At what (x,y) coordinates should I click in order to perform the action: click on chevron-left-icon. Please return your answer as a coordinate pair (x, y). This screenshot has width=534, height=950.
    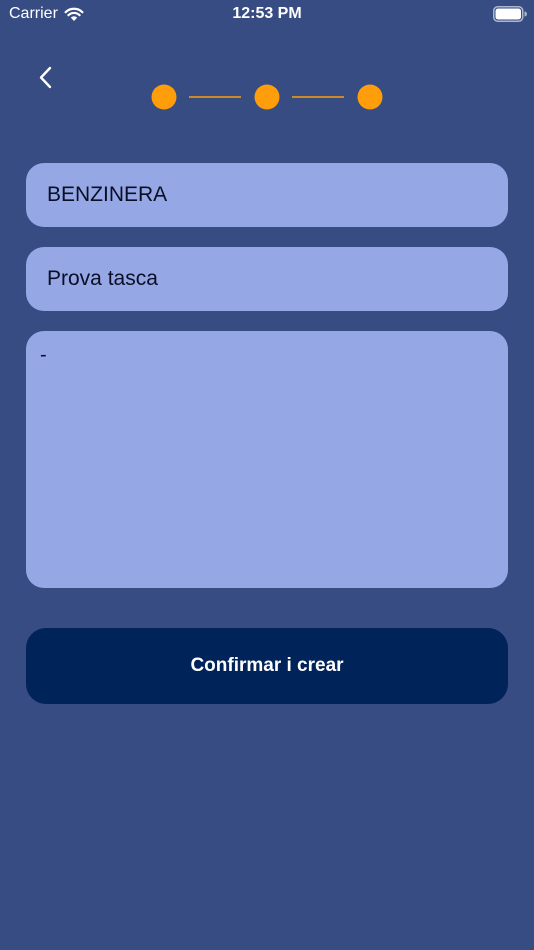
    Looking at the image, I should click on (45, 77).